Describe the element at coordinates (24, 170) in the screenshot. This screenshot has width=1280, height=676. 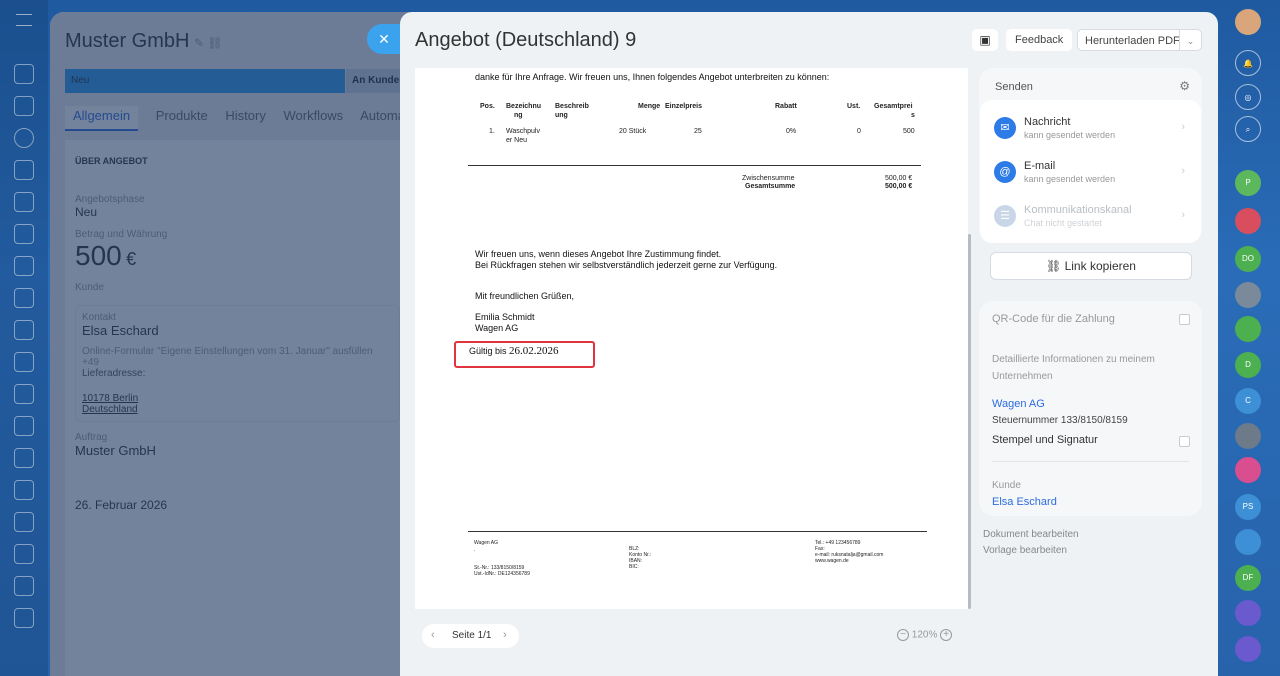
I see `documents-icon` at that location.